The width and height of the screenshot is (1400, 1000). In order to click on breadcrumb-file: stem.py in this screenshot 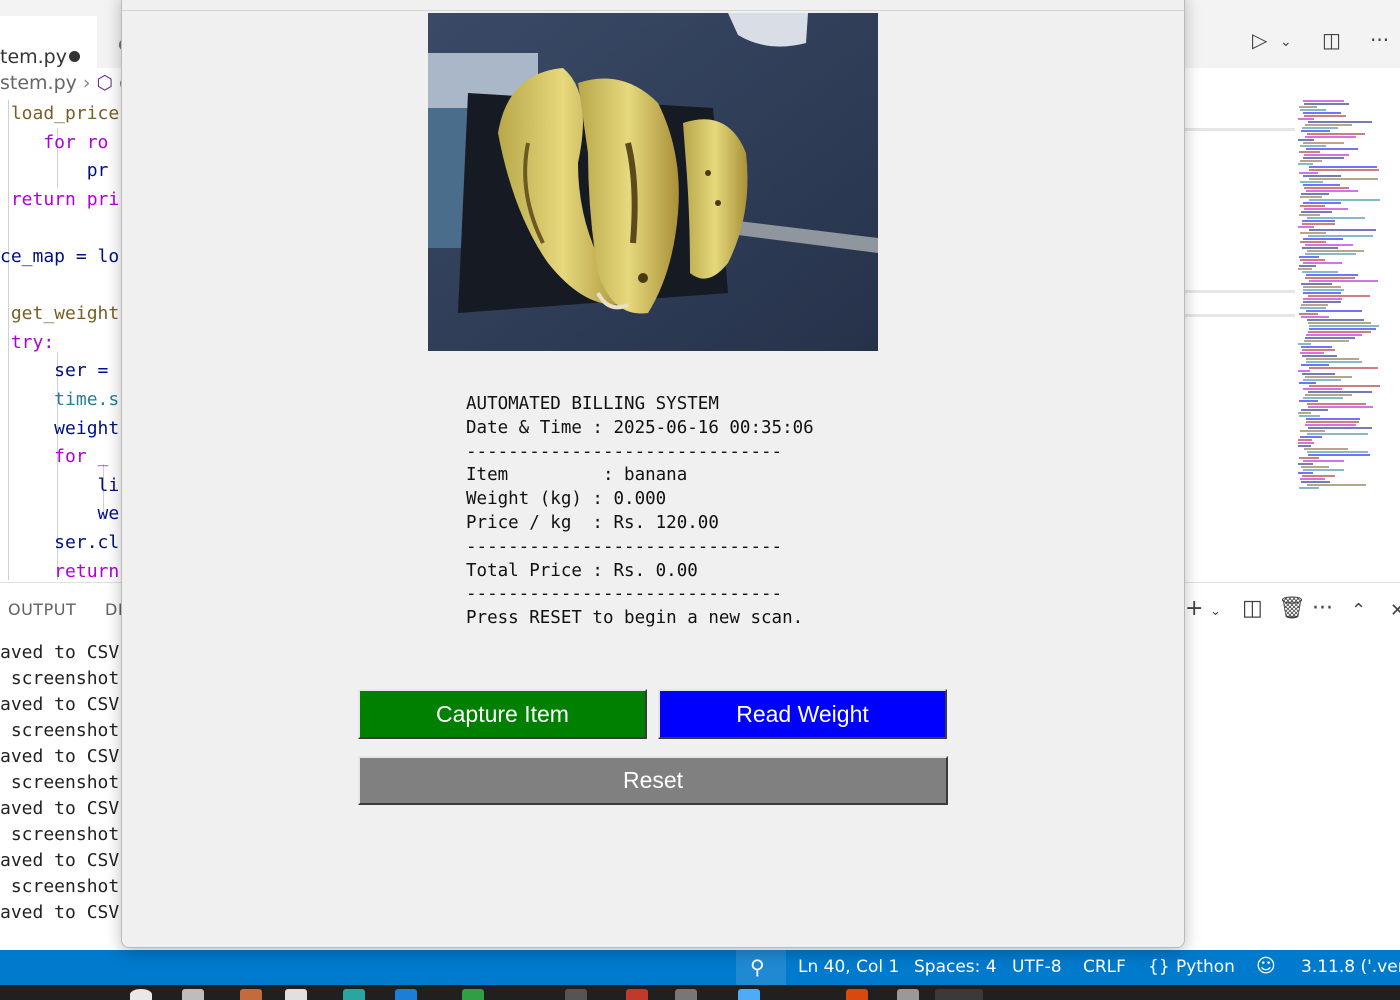, I will do `click(38, 83)`.